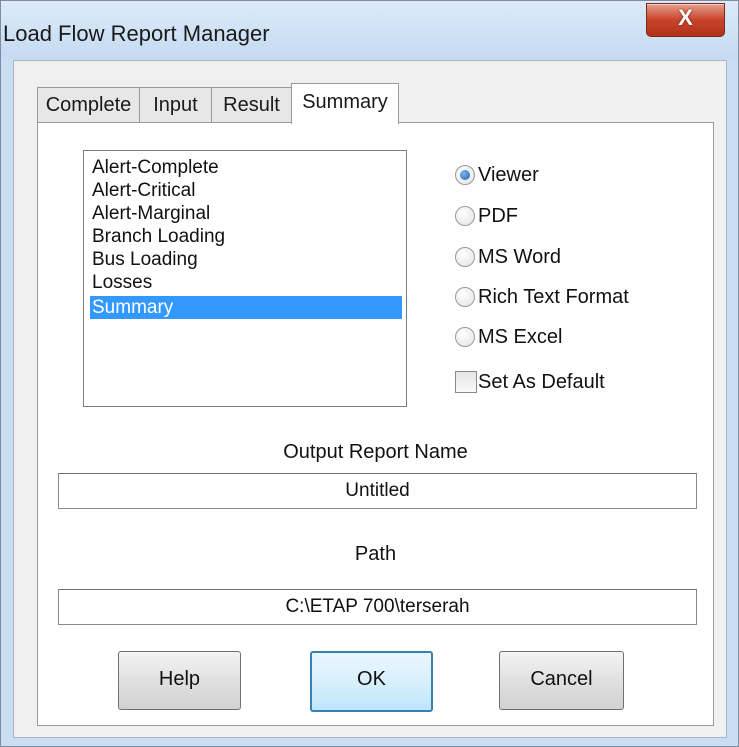  I want to click on tab-complete: Complete, so click(88, 104).